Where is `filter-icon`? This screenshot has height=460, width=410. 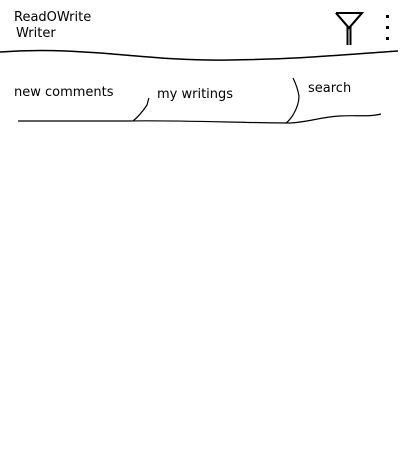 filter-icon is located at coordinates (350, 28).